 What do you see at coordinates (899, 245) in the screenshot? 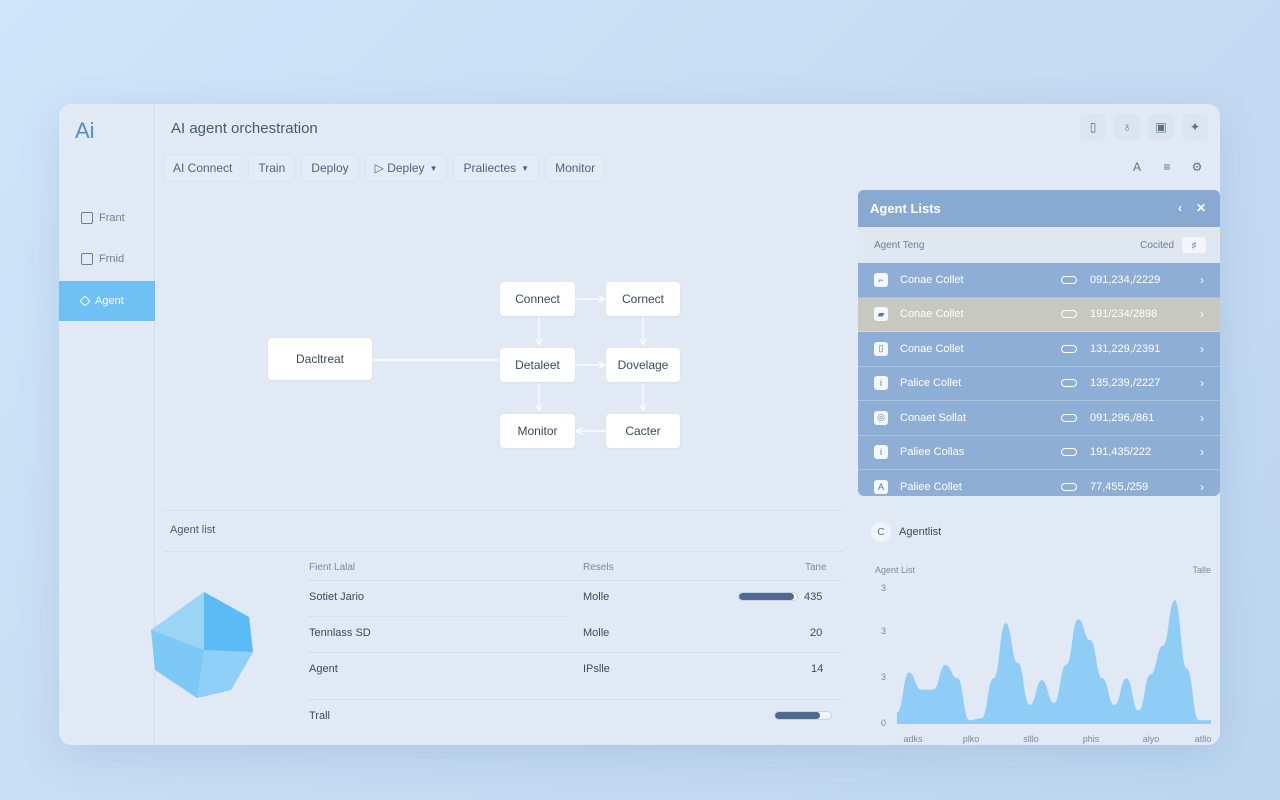
I see `column-label: Agent Teng` at bounding box center [899, 245].